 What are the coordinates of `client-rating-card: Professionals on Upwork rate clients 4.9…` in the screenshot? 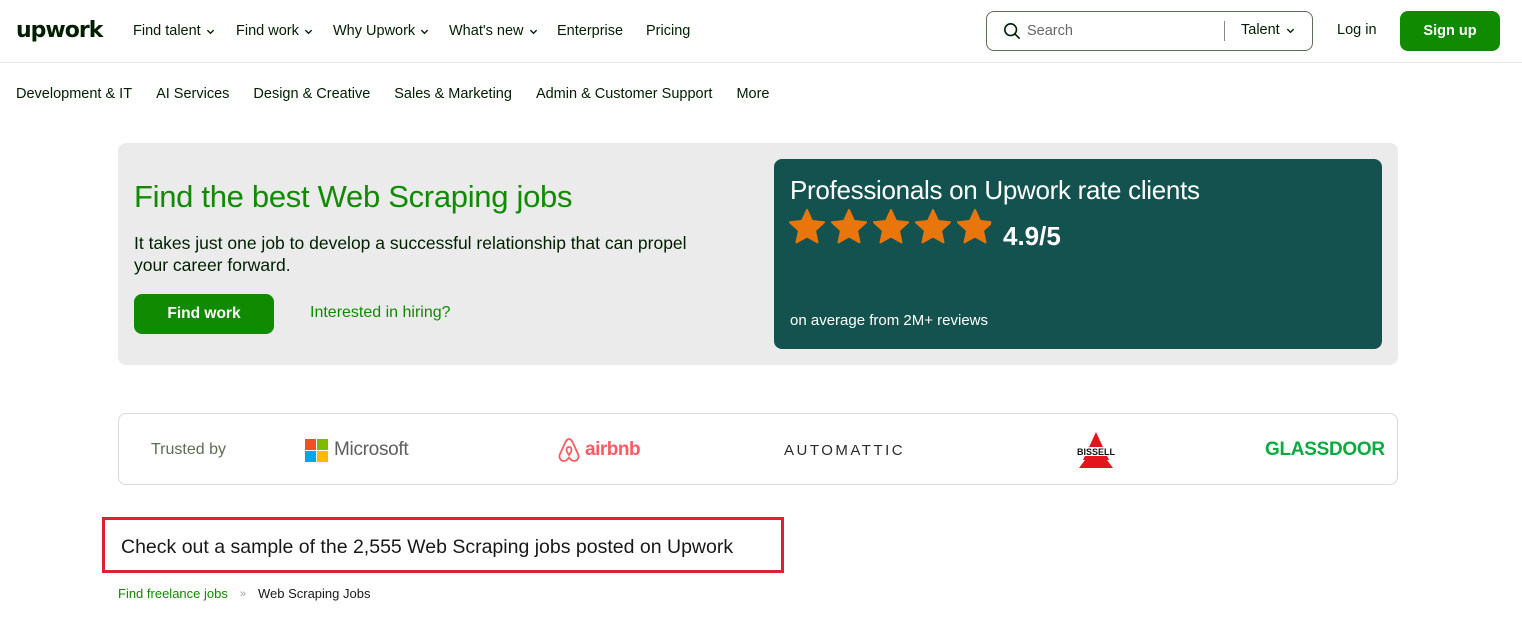 It's located at (1078, 254).